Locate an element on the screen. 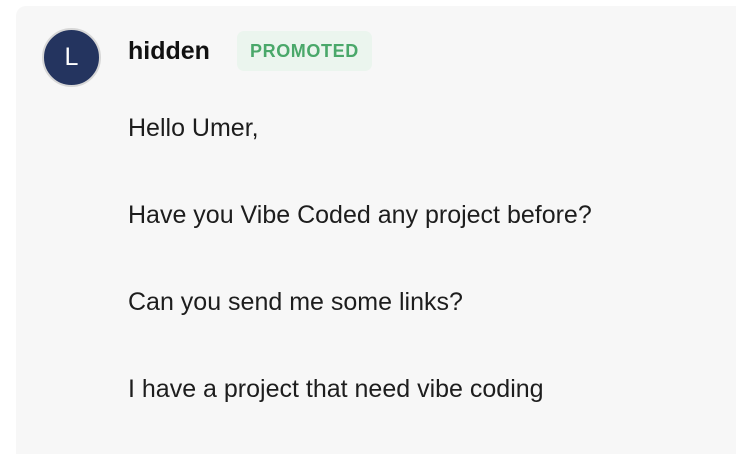  avatar-initial: L is located at coordinates (71, 57).